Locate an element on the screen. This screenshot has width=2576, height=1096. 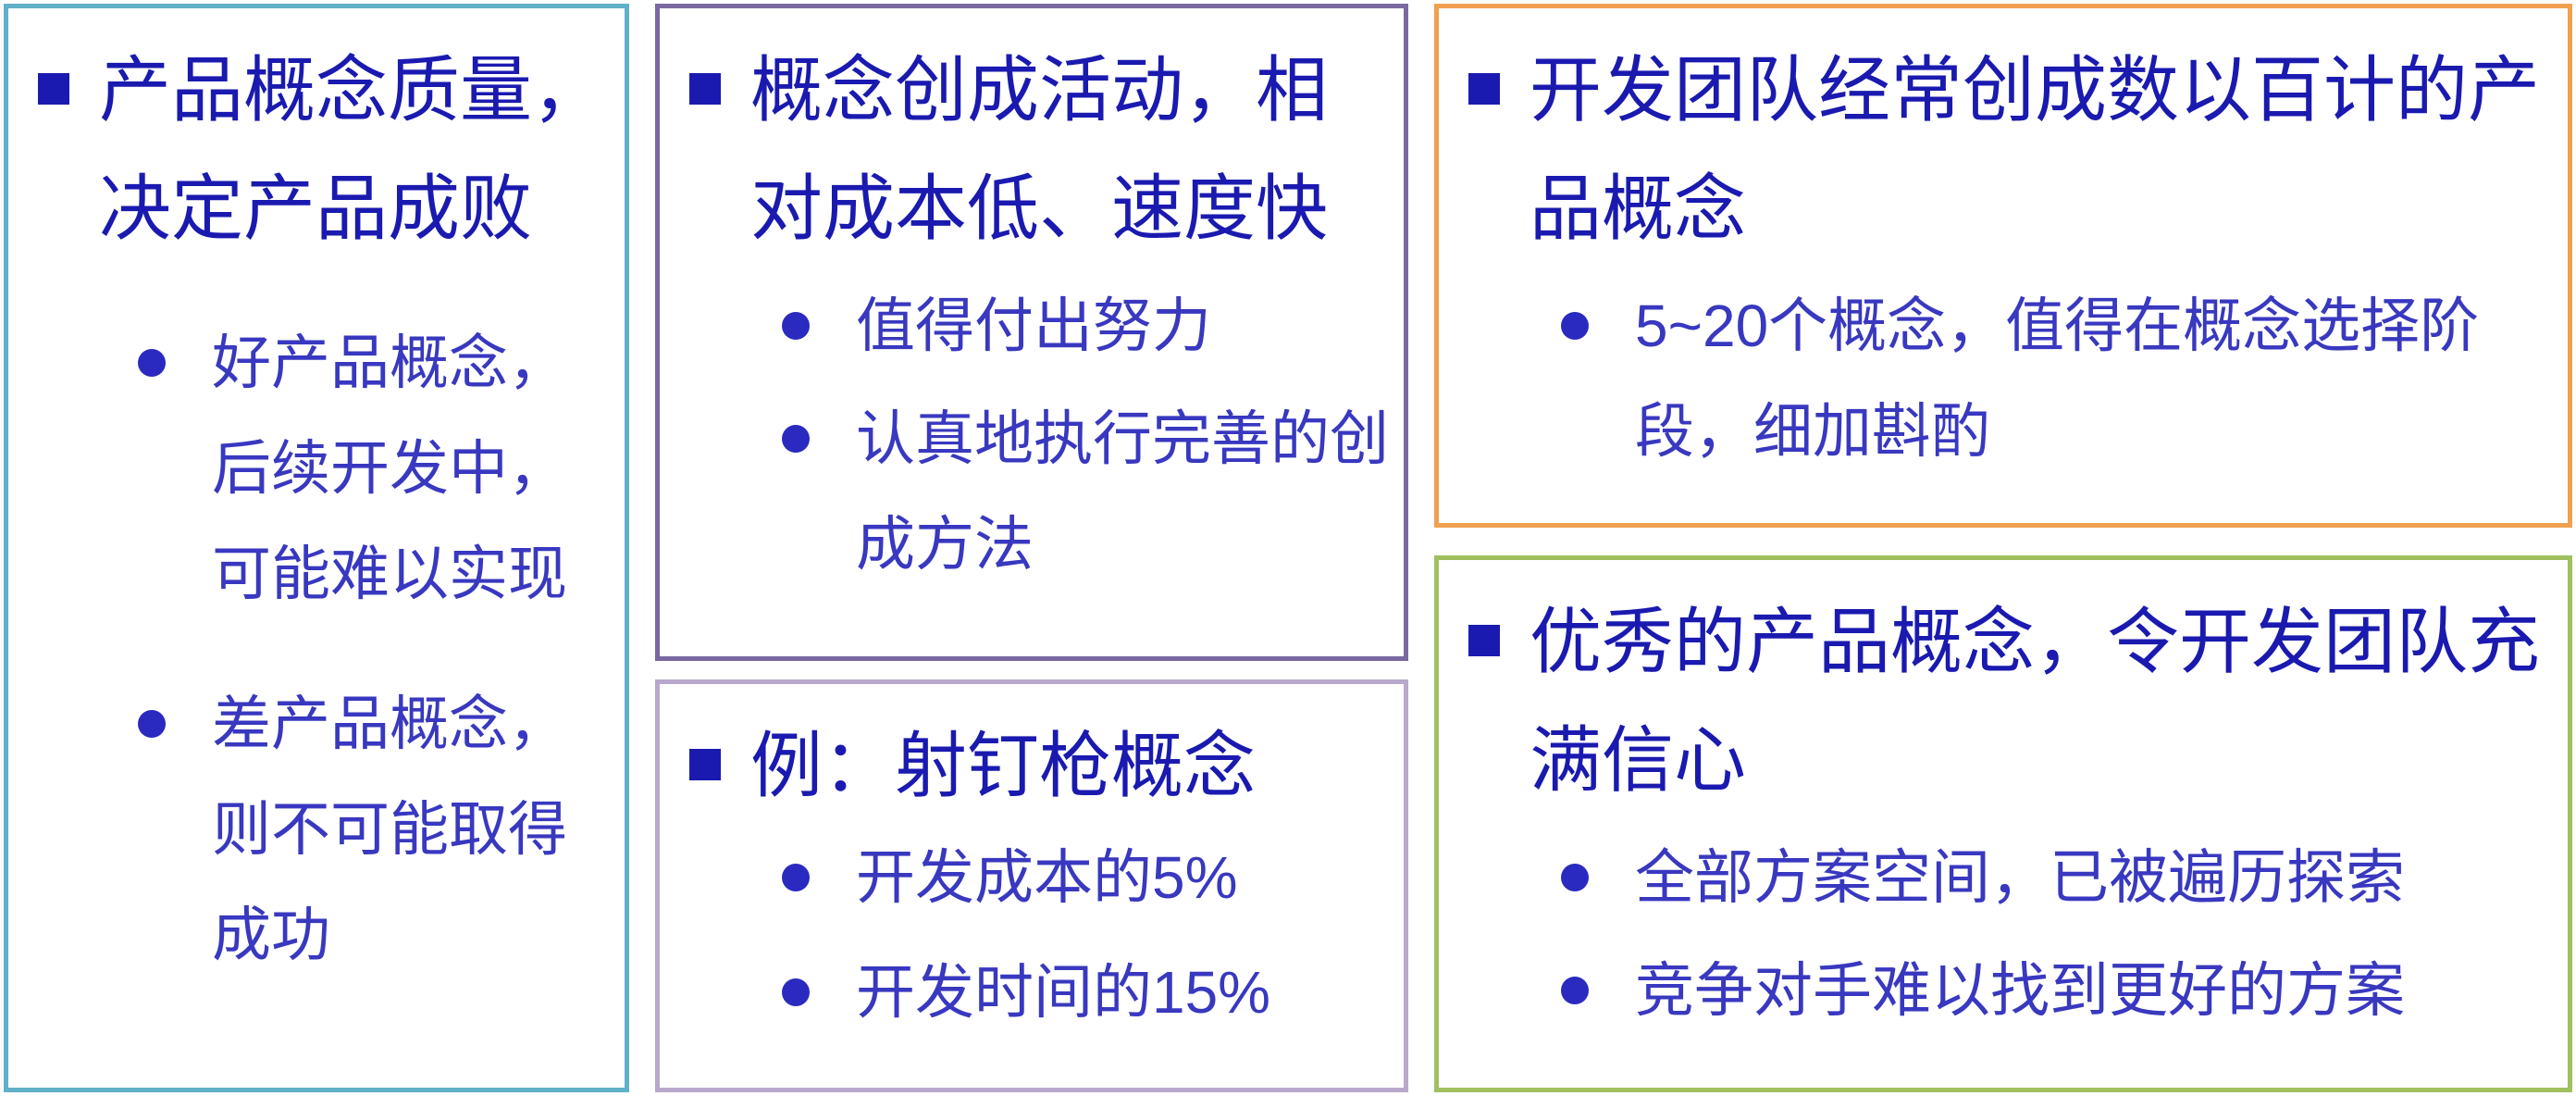
panel-heading: 开发团队经常创成数以百计的产品概念 is located at coordinates (2011, 149).